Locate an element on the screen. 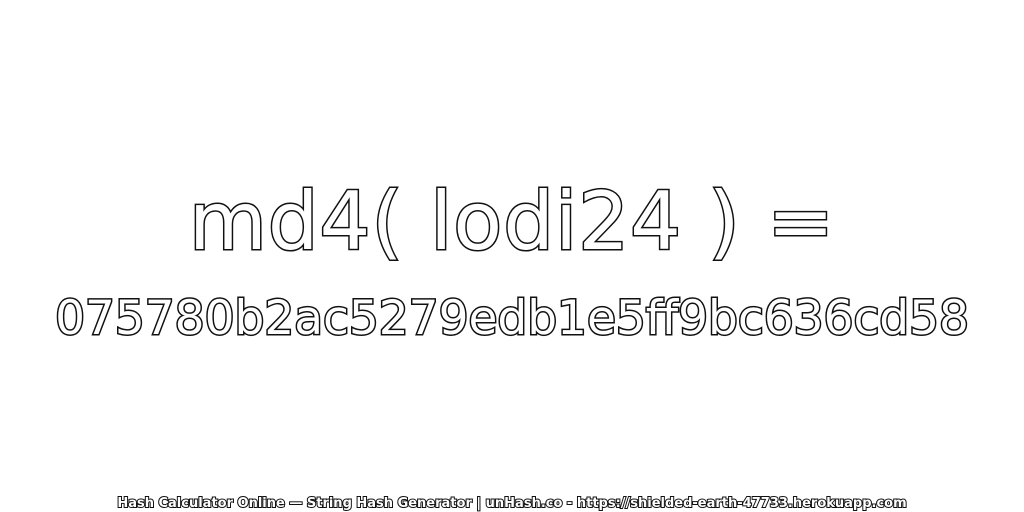 The height and width of the screenshot is (512, 1024). hash-expression: md4( lodi24 ) = is located at coordinates (511, 222).